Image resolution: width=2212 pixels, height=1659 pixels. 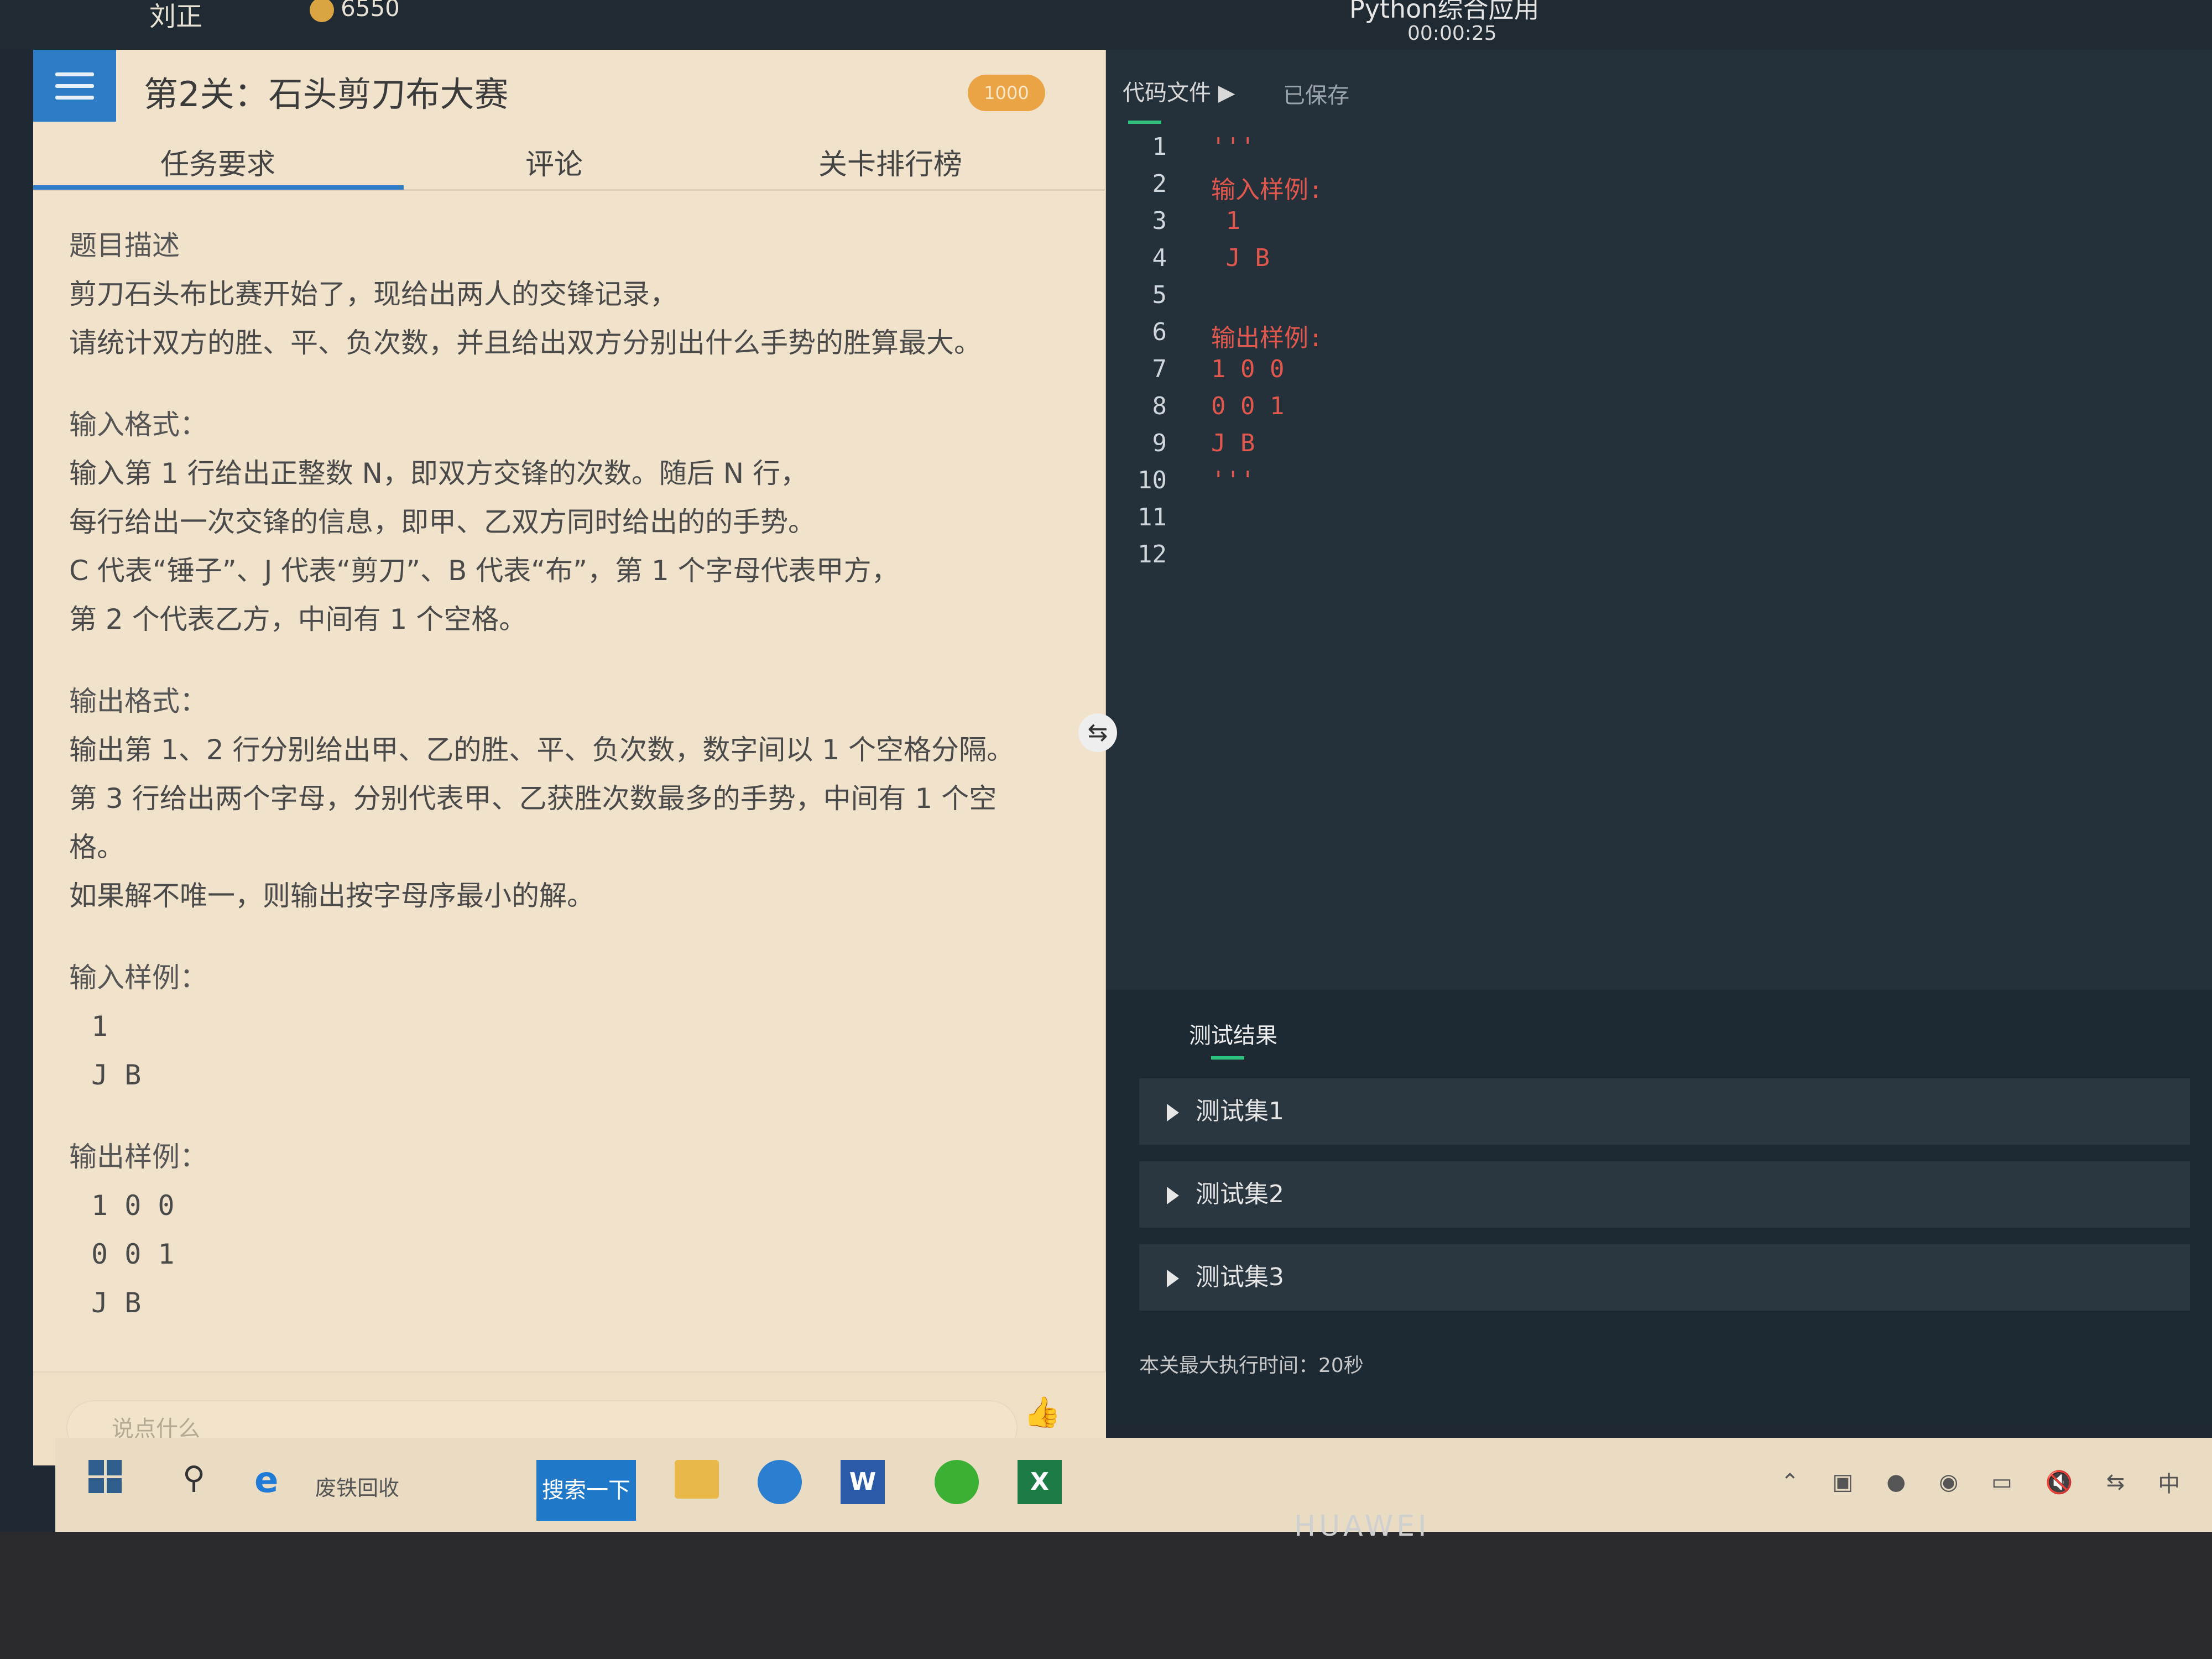 What do you see at coordinates (1226, 221) in the screenshot?
I see `line-code: 1` at bounding box center [1226, 221].